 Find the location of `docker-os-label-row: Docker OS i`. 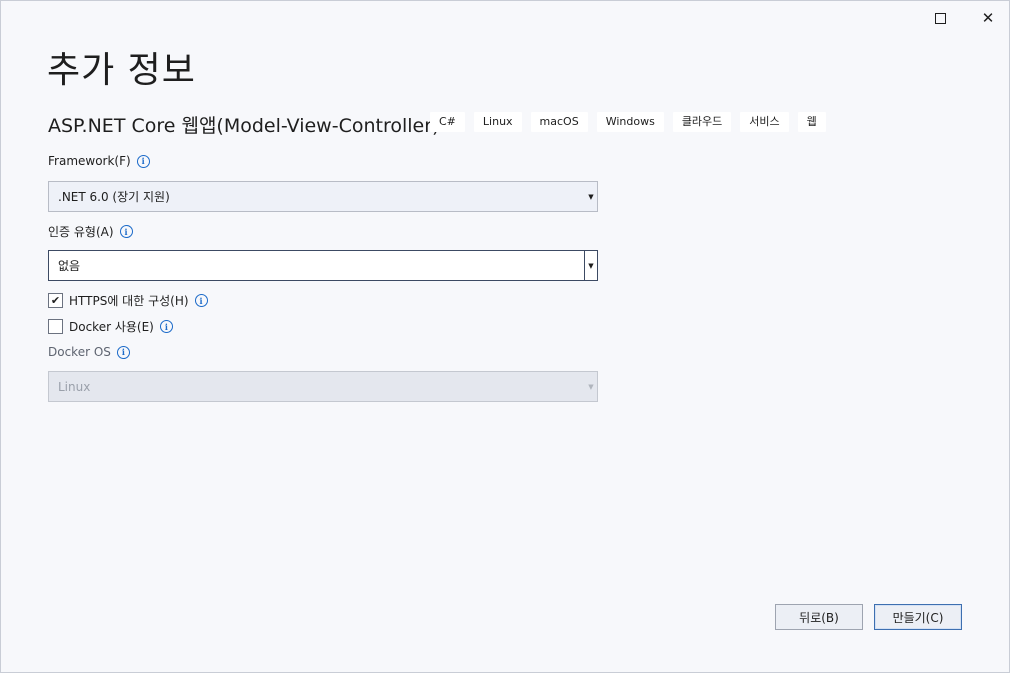

docker-os-label-row: Docker OS i is located at coordinates (89, 352).